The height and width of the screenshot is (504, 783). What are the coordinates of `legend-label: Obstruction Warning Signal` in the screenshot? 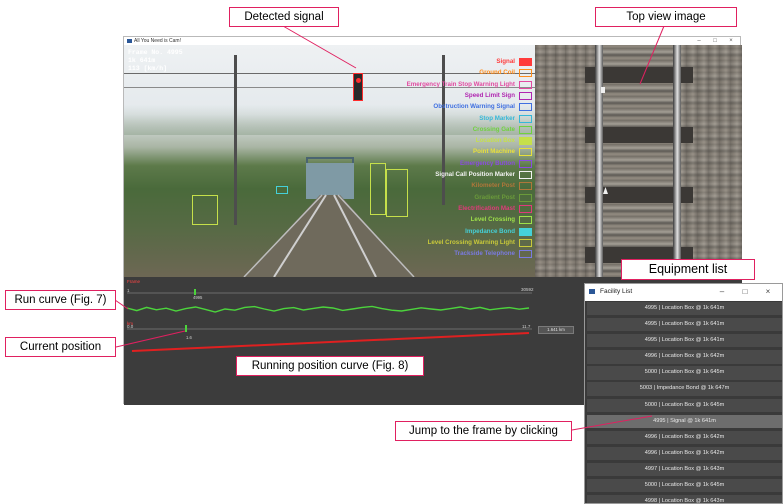 It's located at (474, 107).